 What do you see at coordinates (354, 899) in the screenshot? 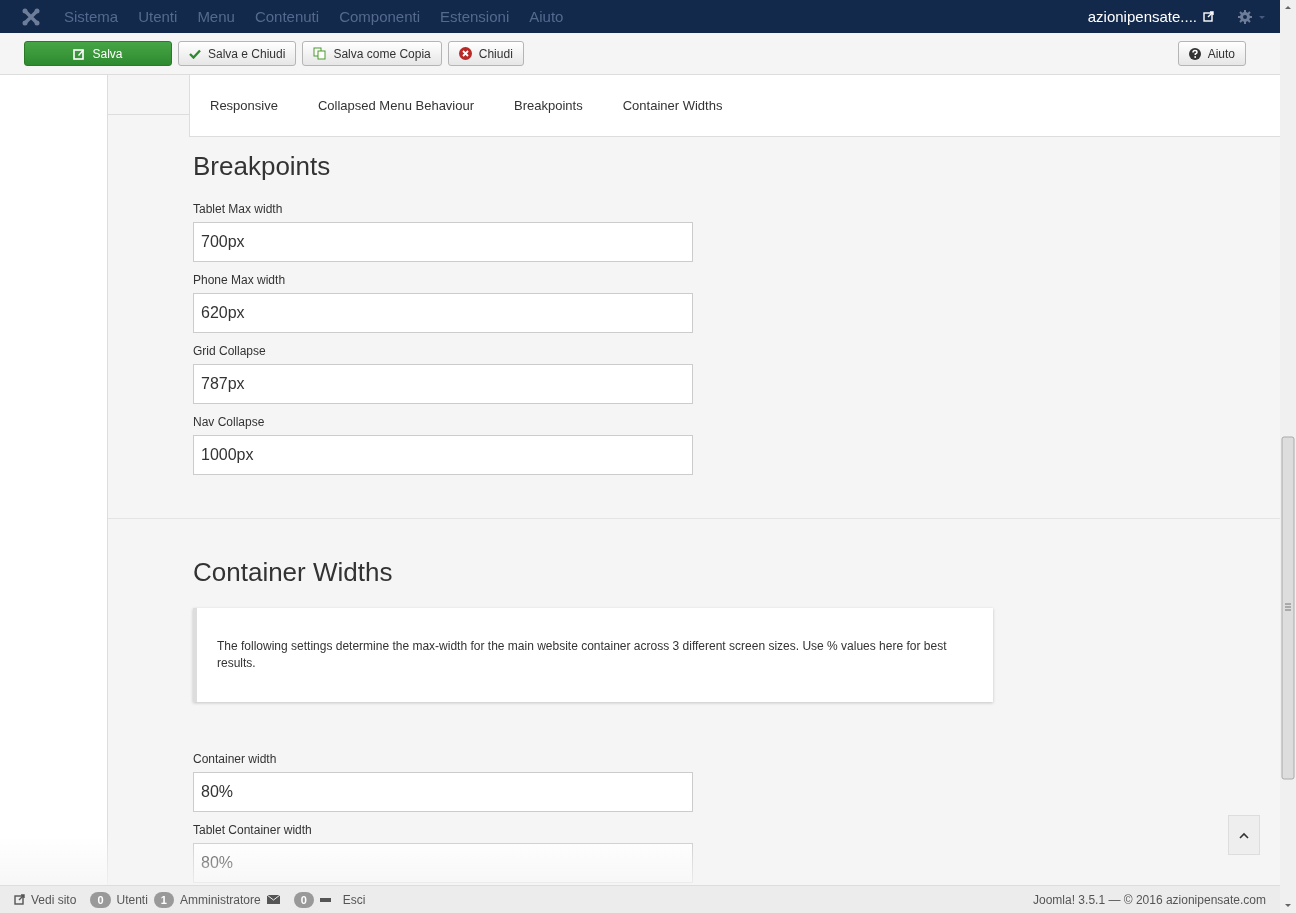
I see `logout-link: Esci` at bounding box center [354, 899].